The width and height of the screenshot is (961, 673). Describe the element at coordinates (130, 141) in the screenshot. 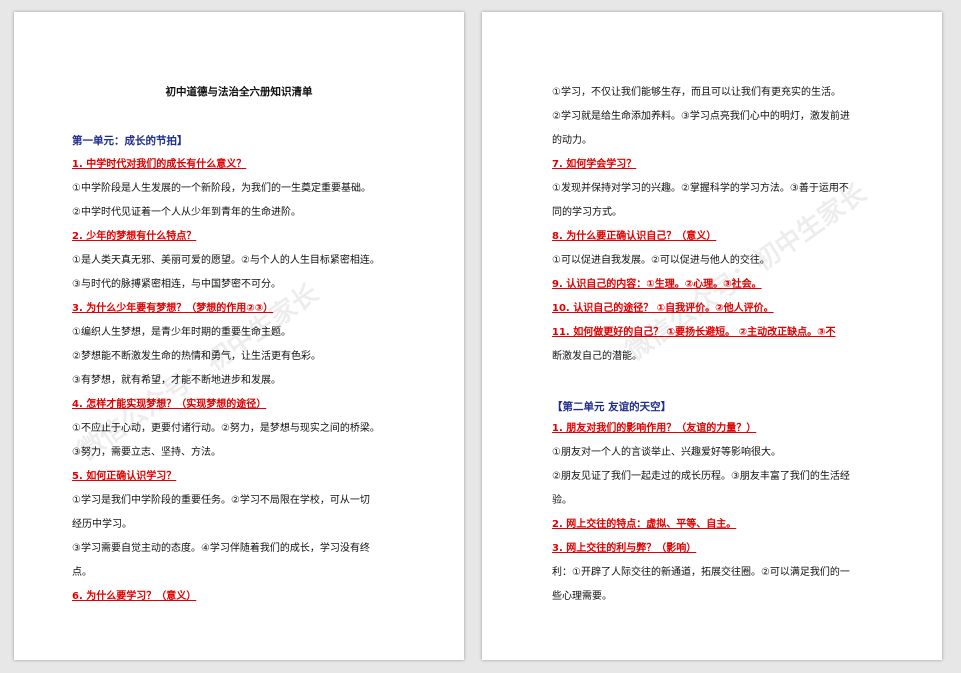

I see `unit-heading: 第一单元：成长的节拍】` at that location.